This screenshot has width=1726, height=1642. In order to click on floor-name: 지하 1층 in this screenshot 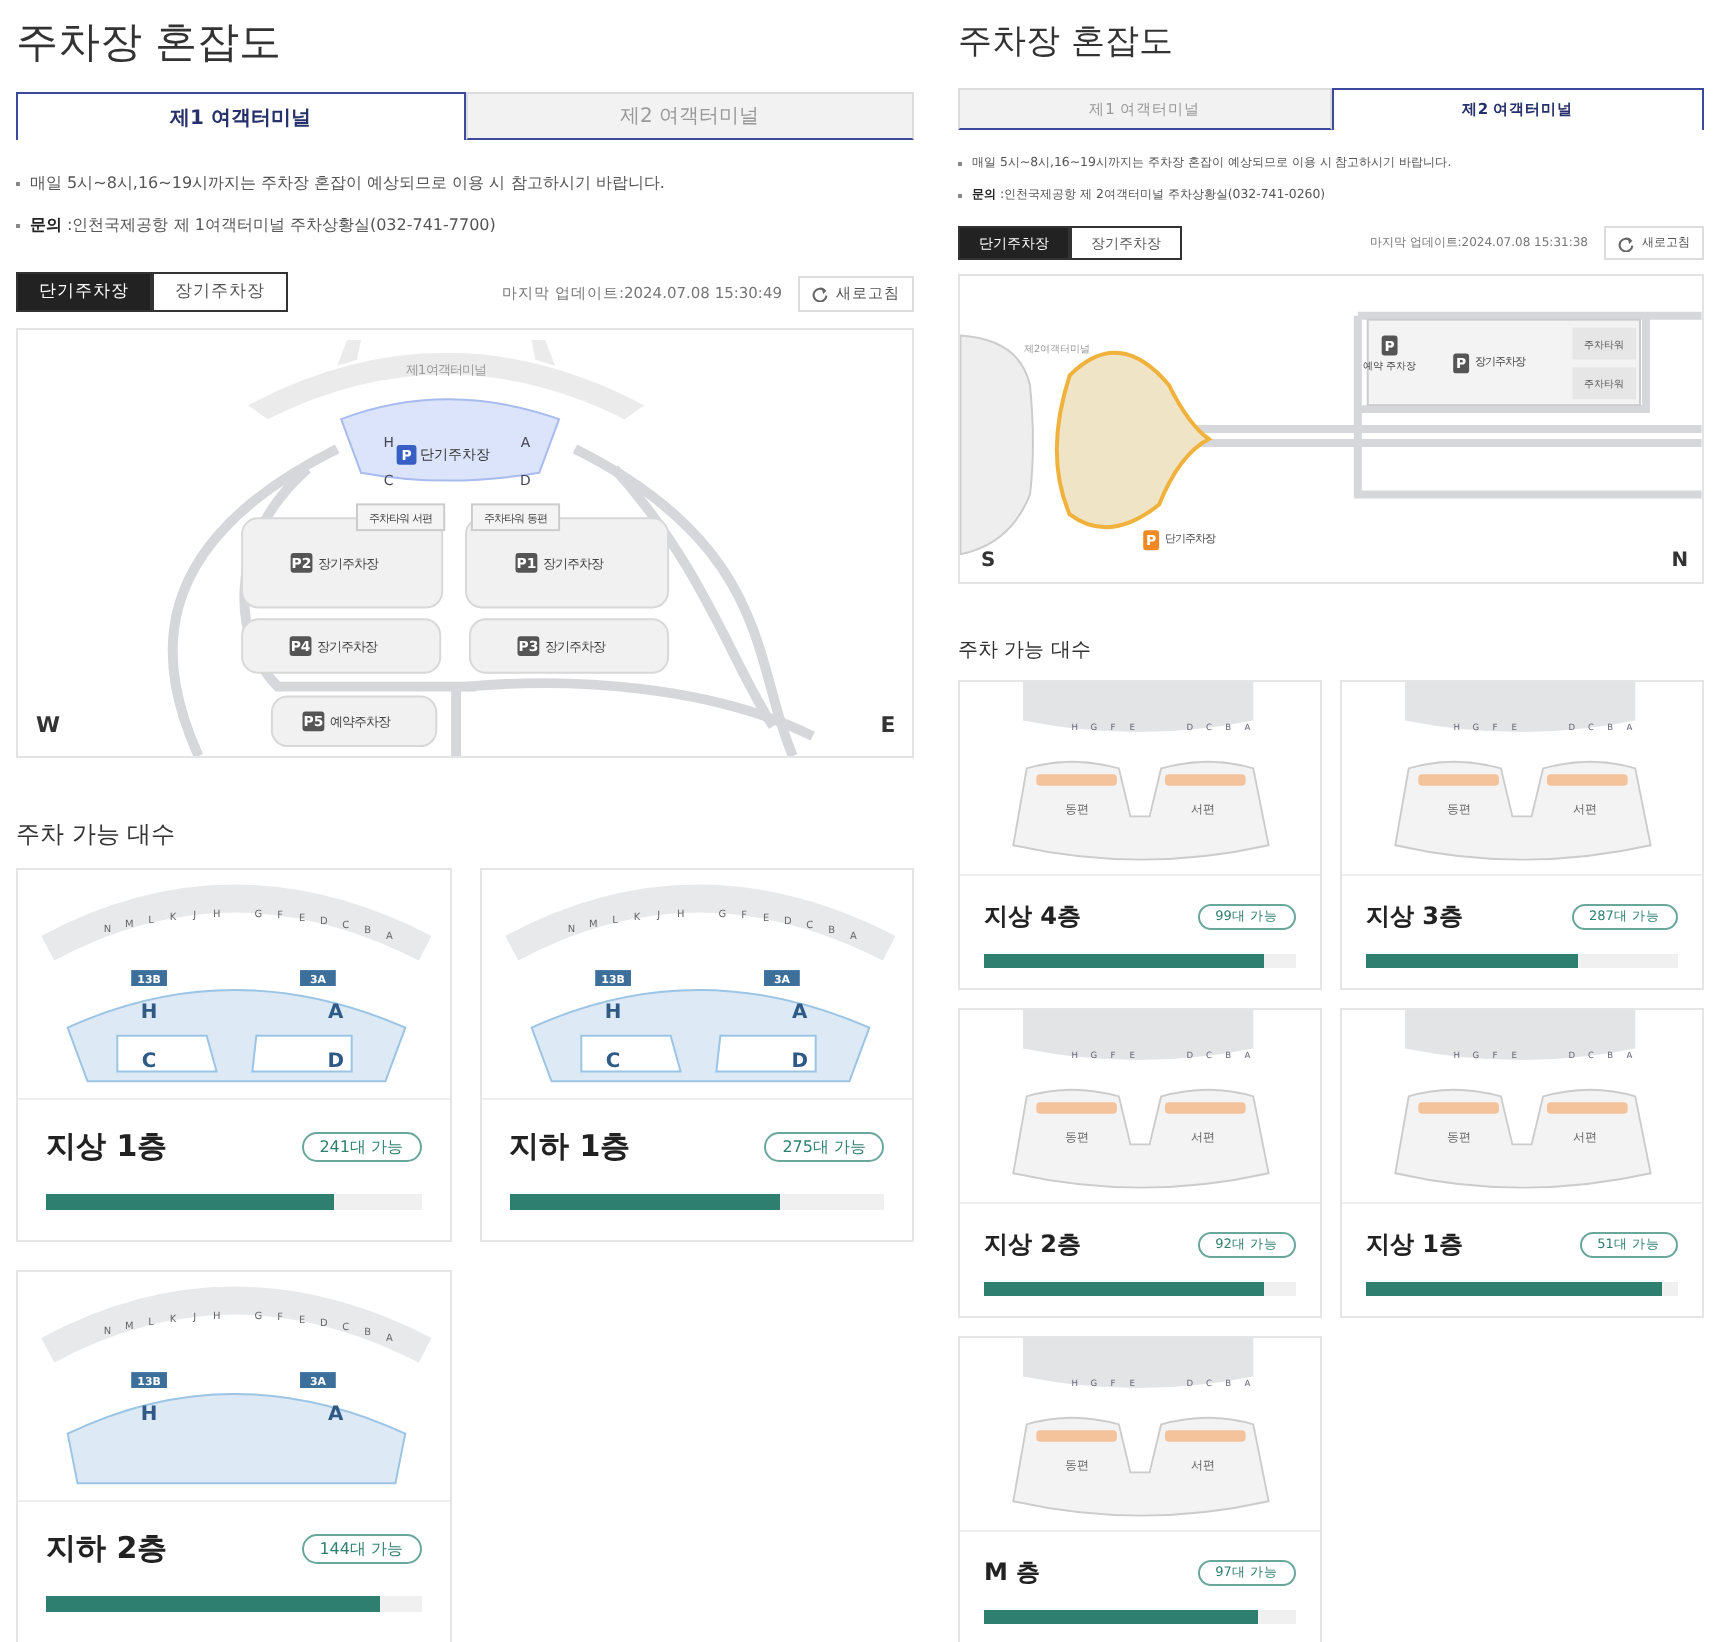, I will do `click(570, 1147)`.